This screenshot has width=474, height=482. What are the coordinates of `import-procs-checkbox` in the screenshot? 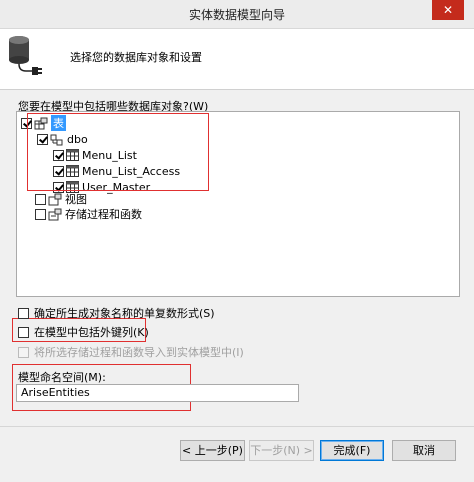 It's located at (23, 352).